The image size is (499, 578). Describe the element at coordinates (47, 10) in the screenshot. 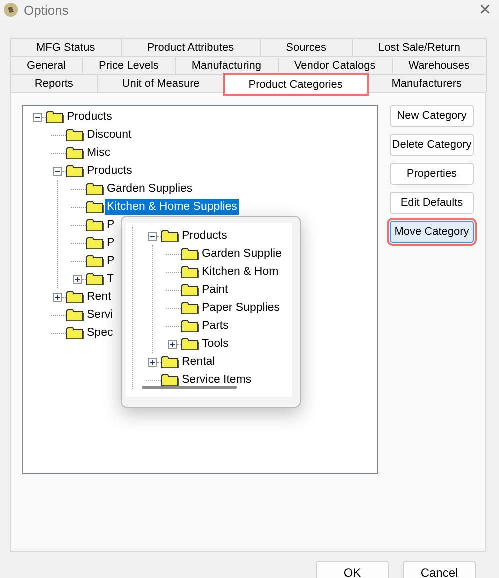

I see `window-title: Options` at that location.